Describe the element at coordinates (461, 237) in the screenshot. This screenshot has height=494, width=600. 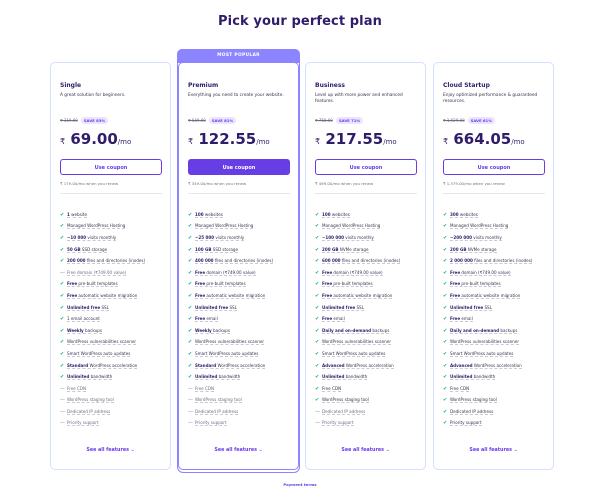
I see `feature-highlight: ~200 000` at that location.